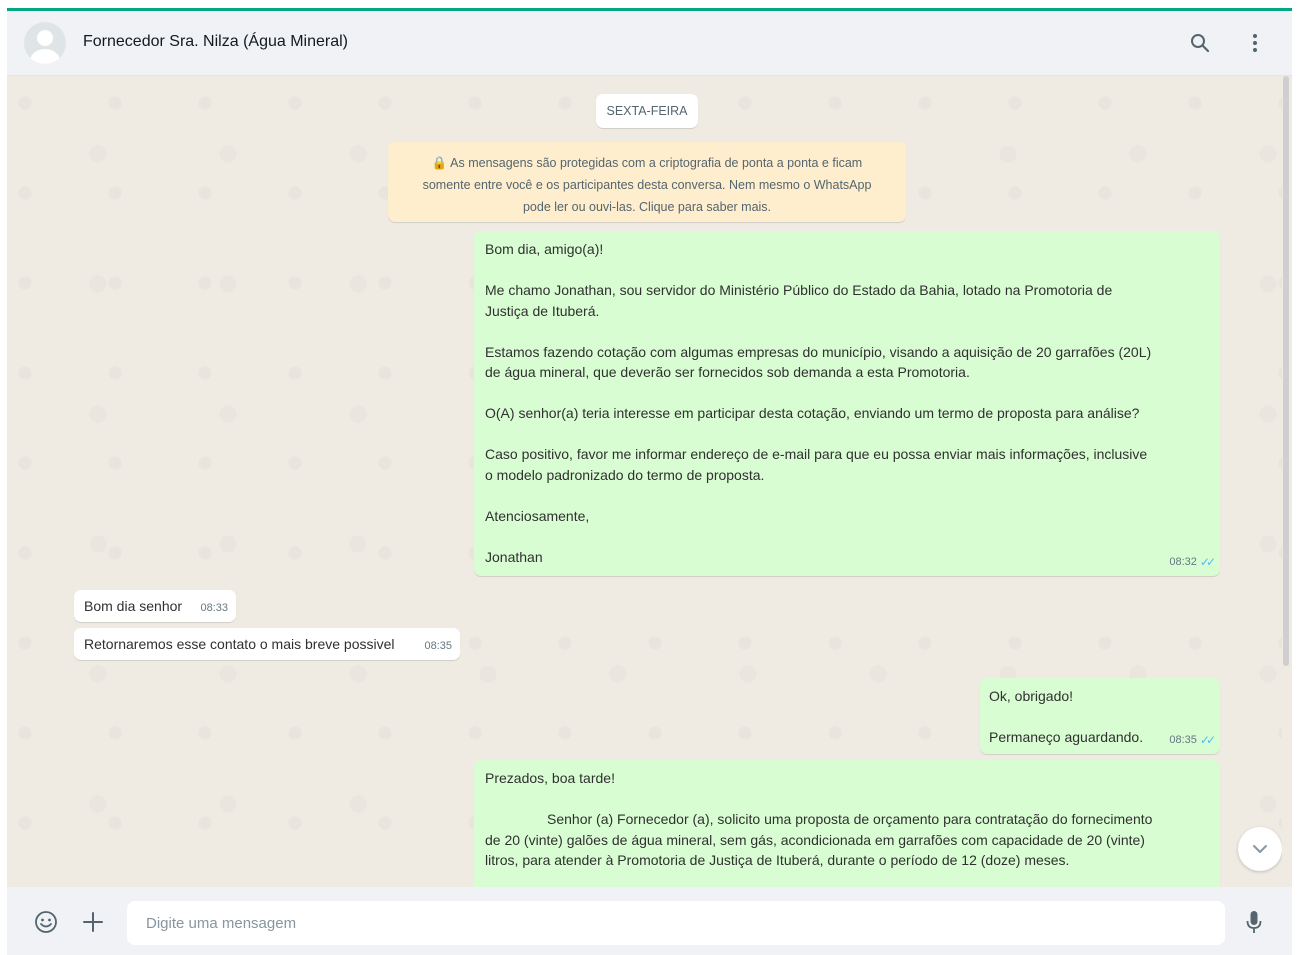 The image size is (1297, 955). I want to click on chat-scrollbar, so click(1286, 371).